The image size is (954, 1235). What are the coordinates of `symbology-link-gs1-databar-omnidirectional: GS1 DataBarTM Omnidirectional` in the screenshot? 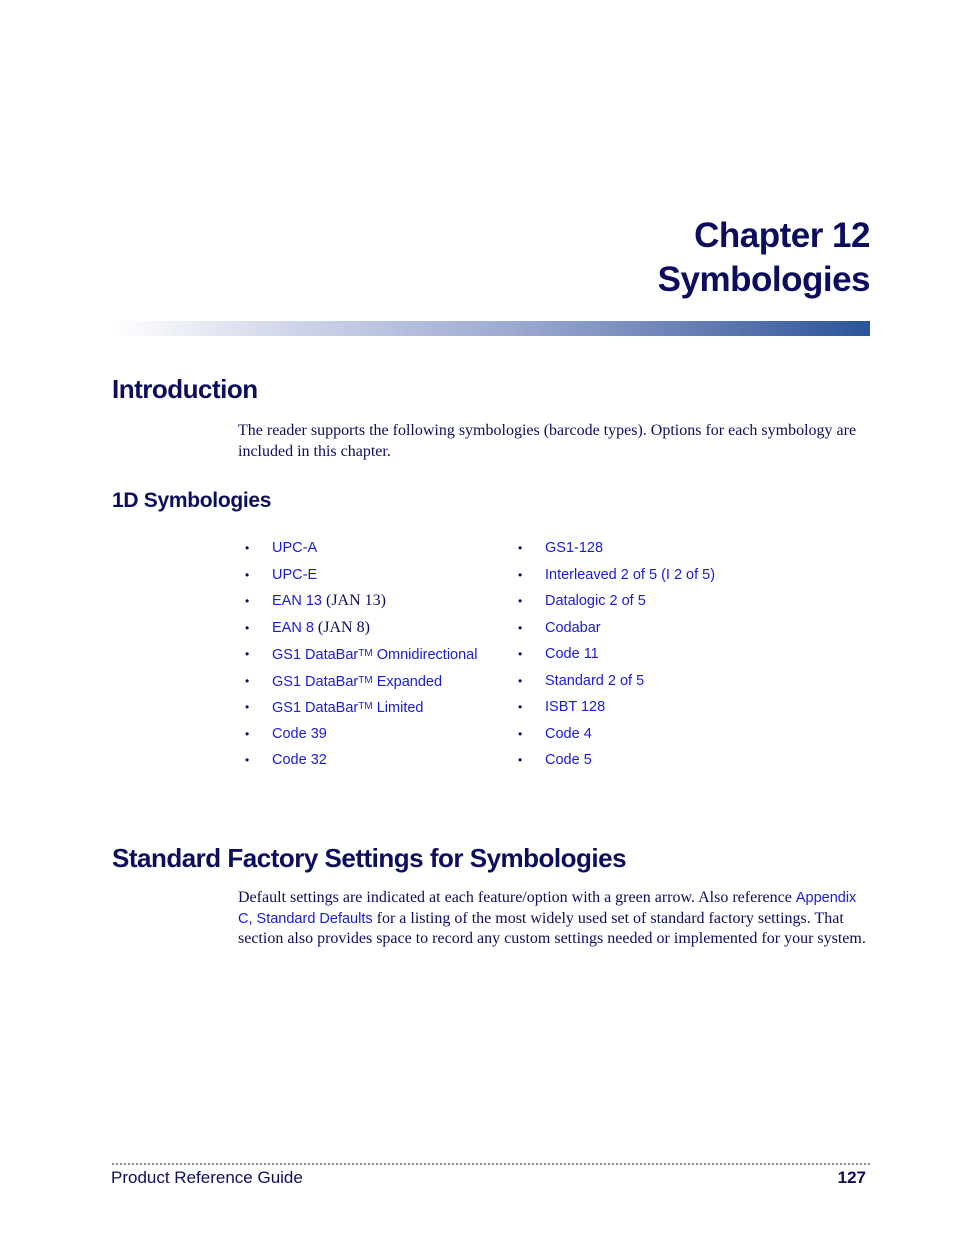 It's located at (374, 655).